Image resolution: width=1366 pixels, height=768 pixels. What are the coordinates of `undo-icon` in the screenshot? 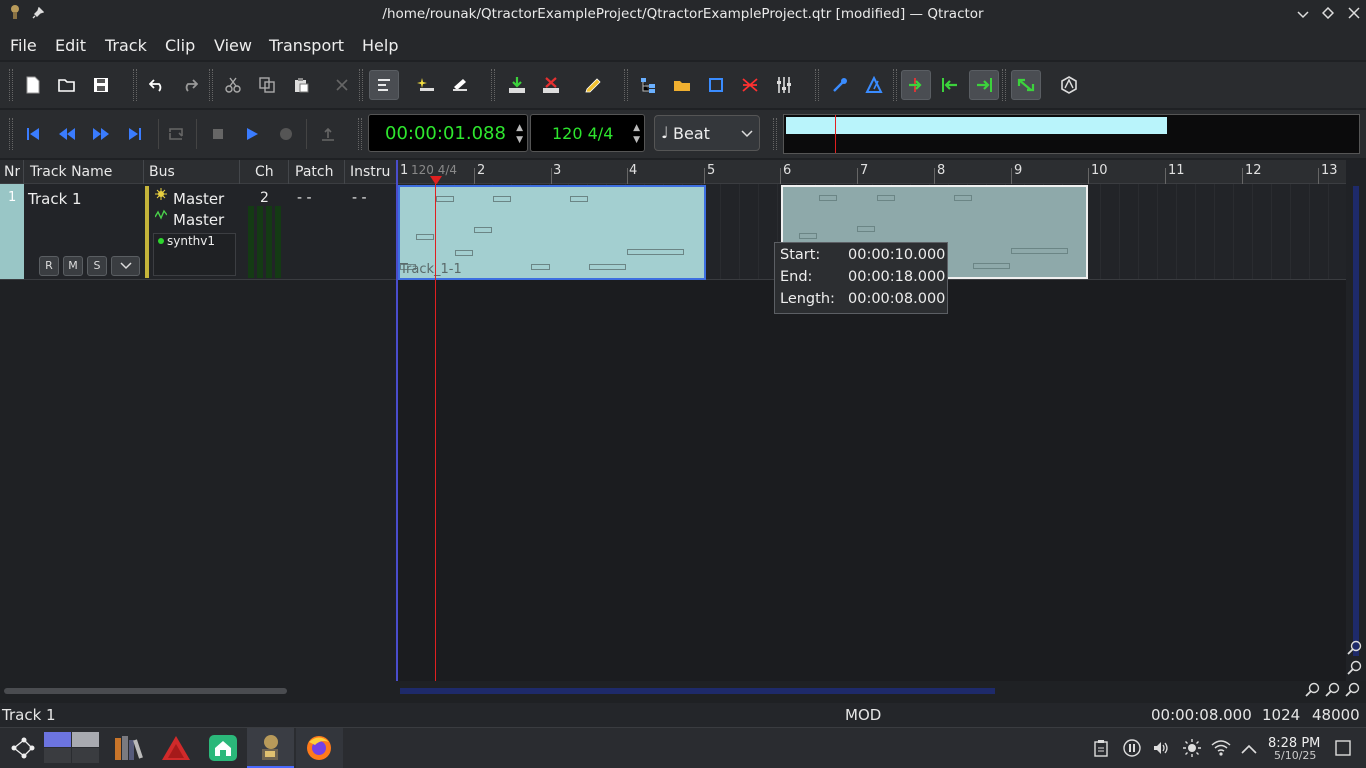 It's located at (157, 85).